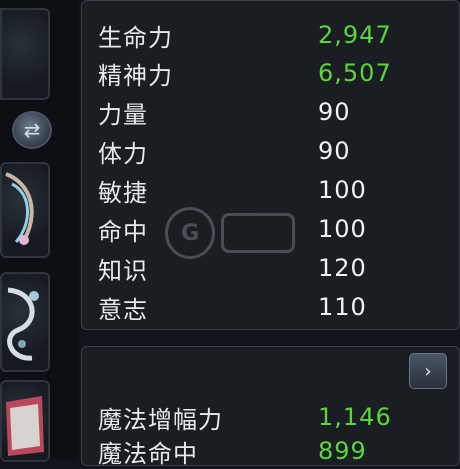 Image resolution: width=460 pixels, height=469 pixels. What do you see at coordinates (268, 190) in the screenshot?
I see `stat-row-agility: 敏捷 100` at bounding box center [268, 190].